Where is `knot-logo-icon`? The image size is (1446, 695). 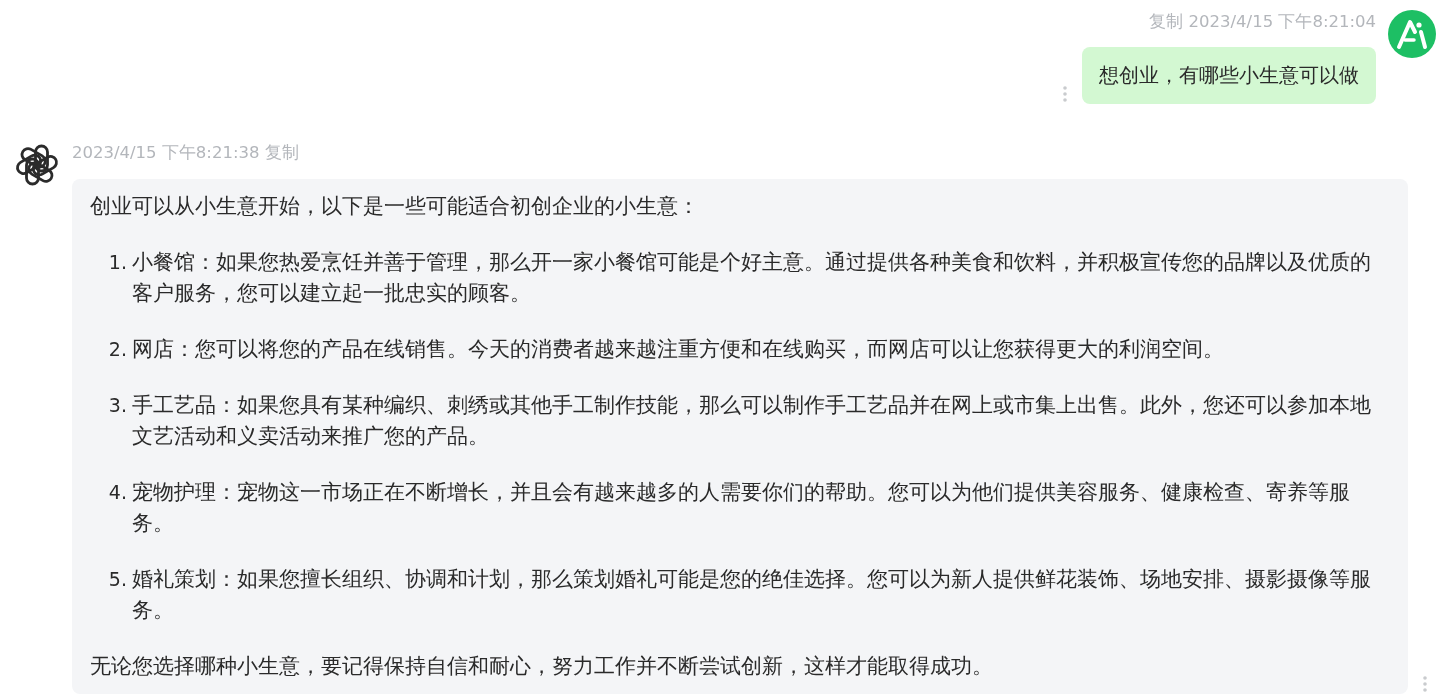 knot-logo-icon is located at coordinates (37, 165).